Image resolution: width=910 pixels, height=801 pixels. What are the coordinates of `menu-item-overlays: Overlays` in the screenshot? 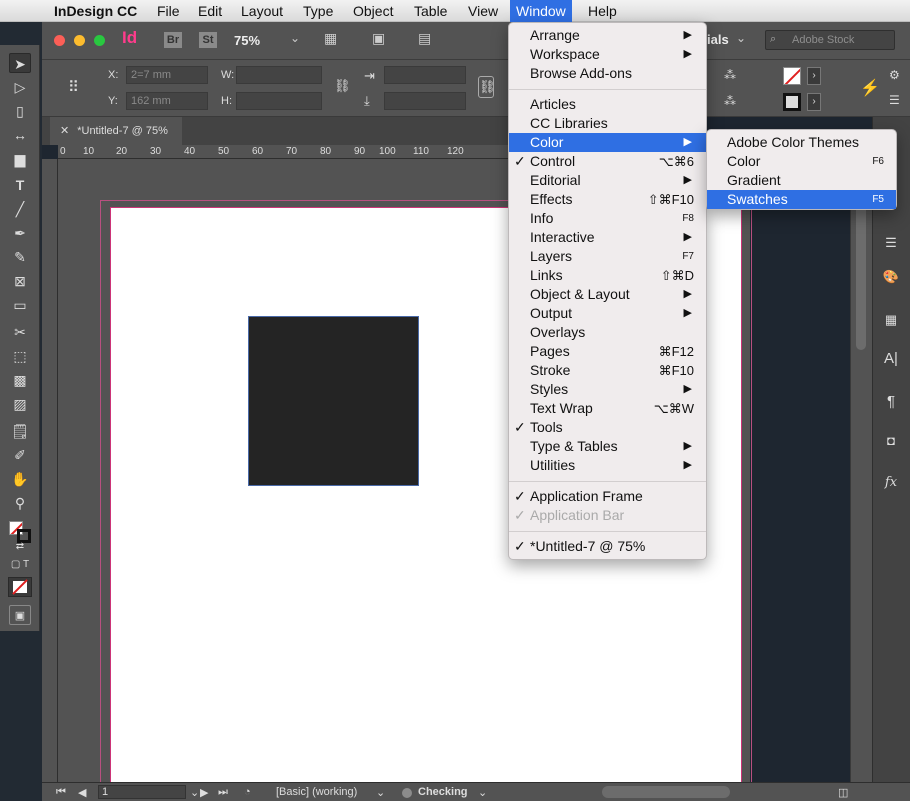 It's located at (607, 332).